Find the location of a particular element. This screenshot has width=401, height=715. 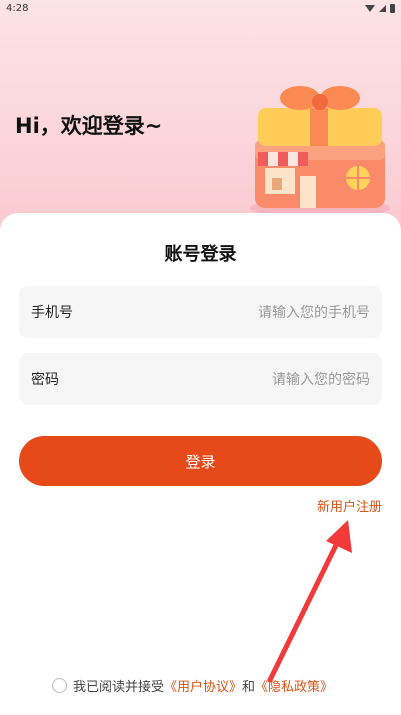

agreement-row: 我已阅读并接受 《用户协议》 和 《隐私政策》 is located at coordinates (192, 685).